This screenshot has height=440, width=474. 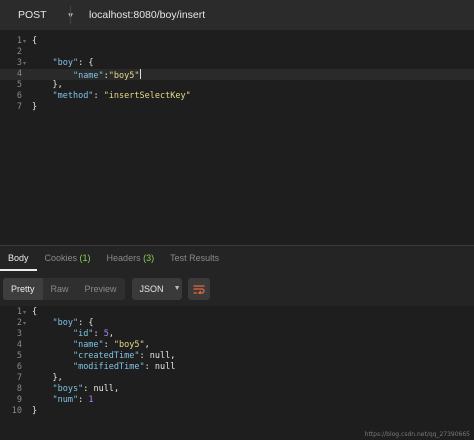 I want to click on request-bar: POST ▼ localhost:8080/boy/insert, so click(x=237, y=15).